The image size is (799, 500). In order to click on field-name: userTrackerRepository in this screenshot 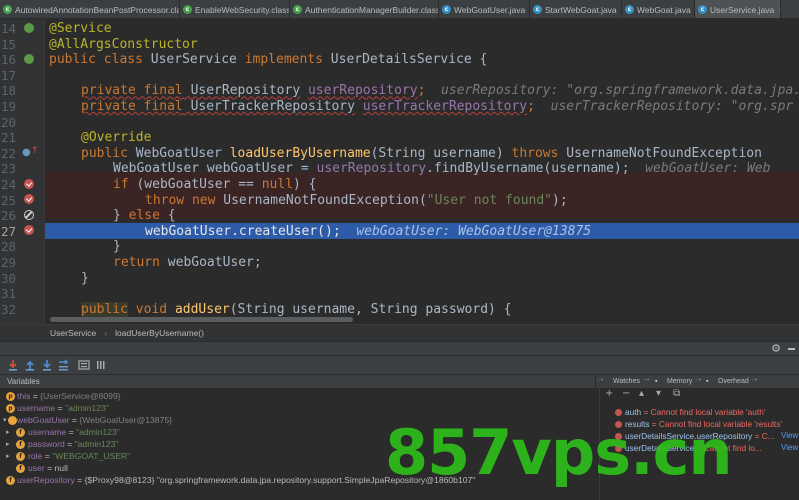, I will do `click(445, 106)`.